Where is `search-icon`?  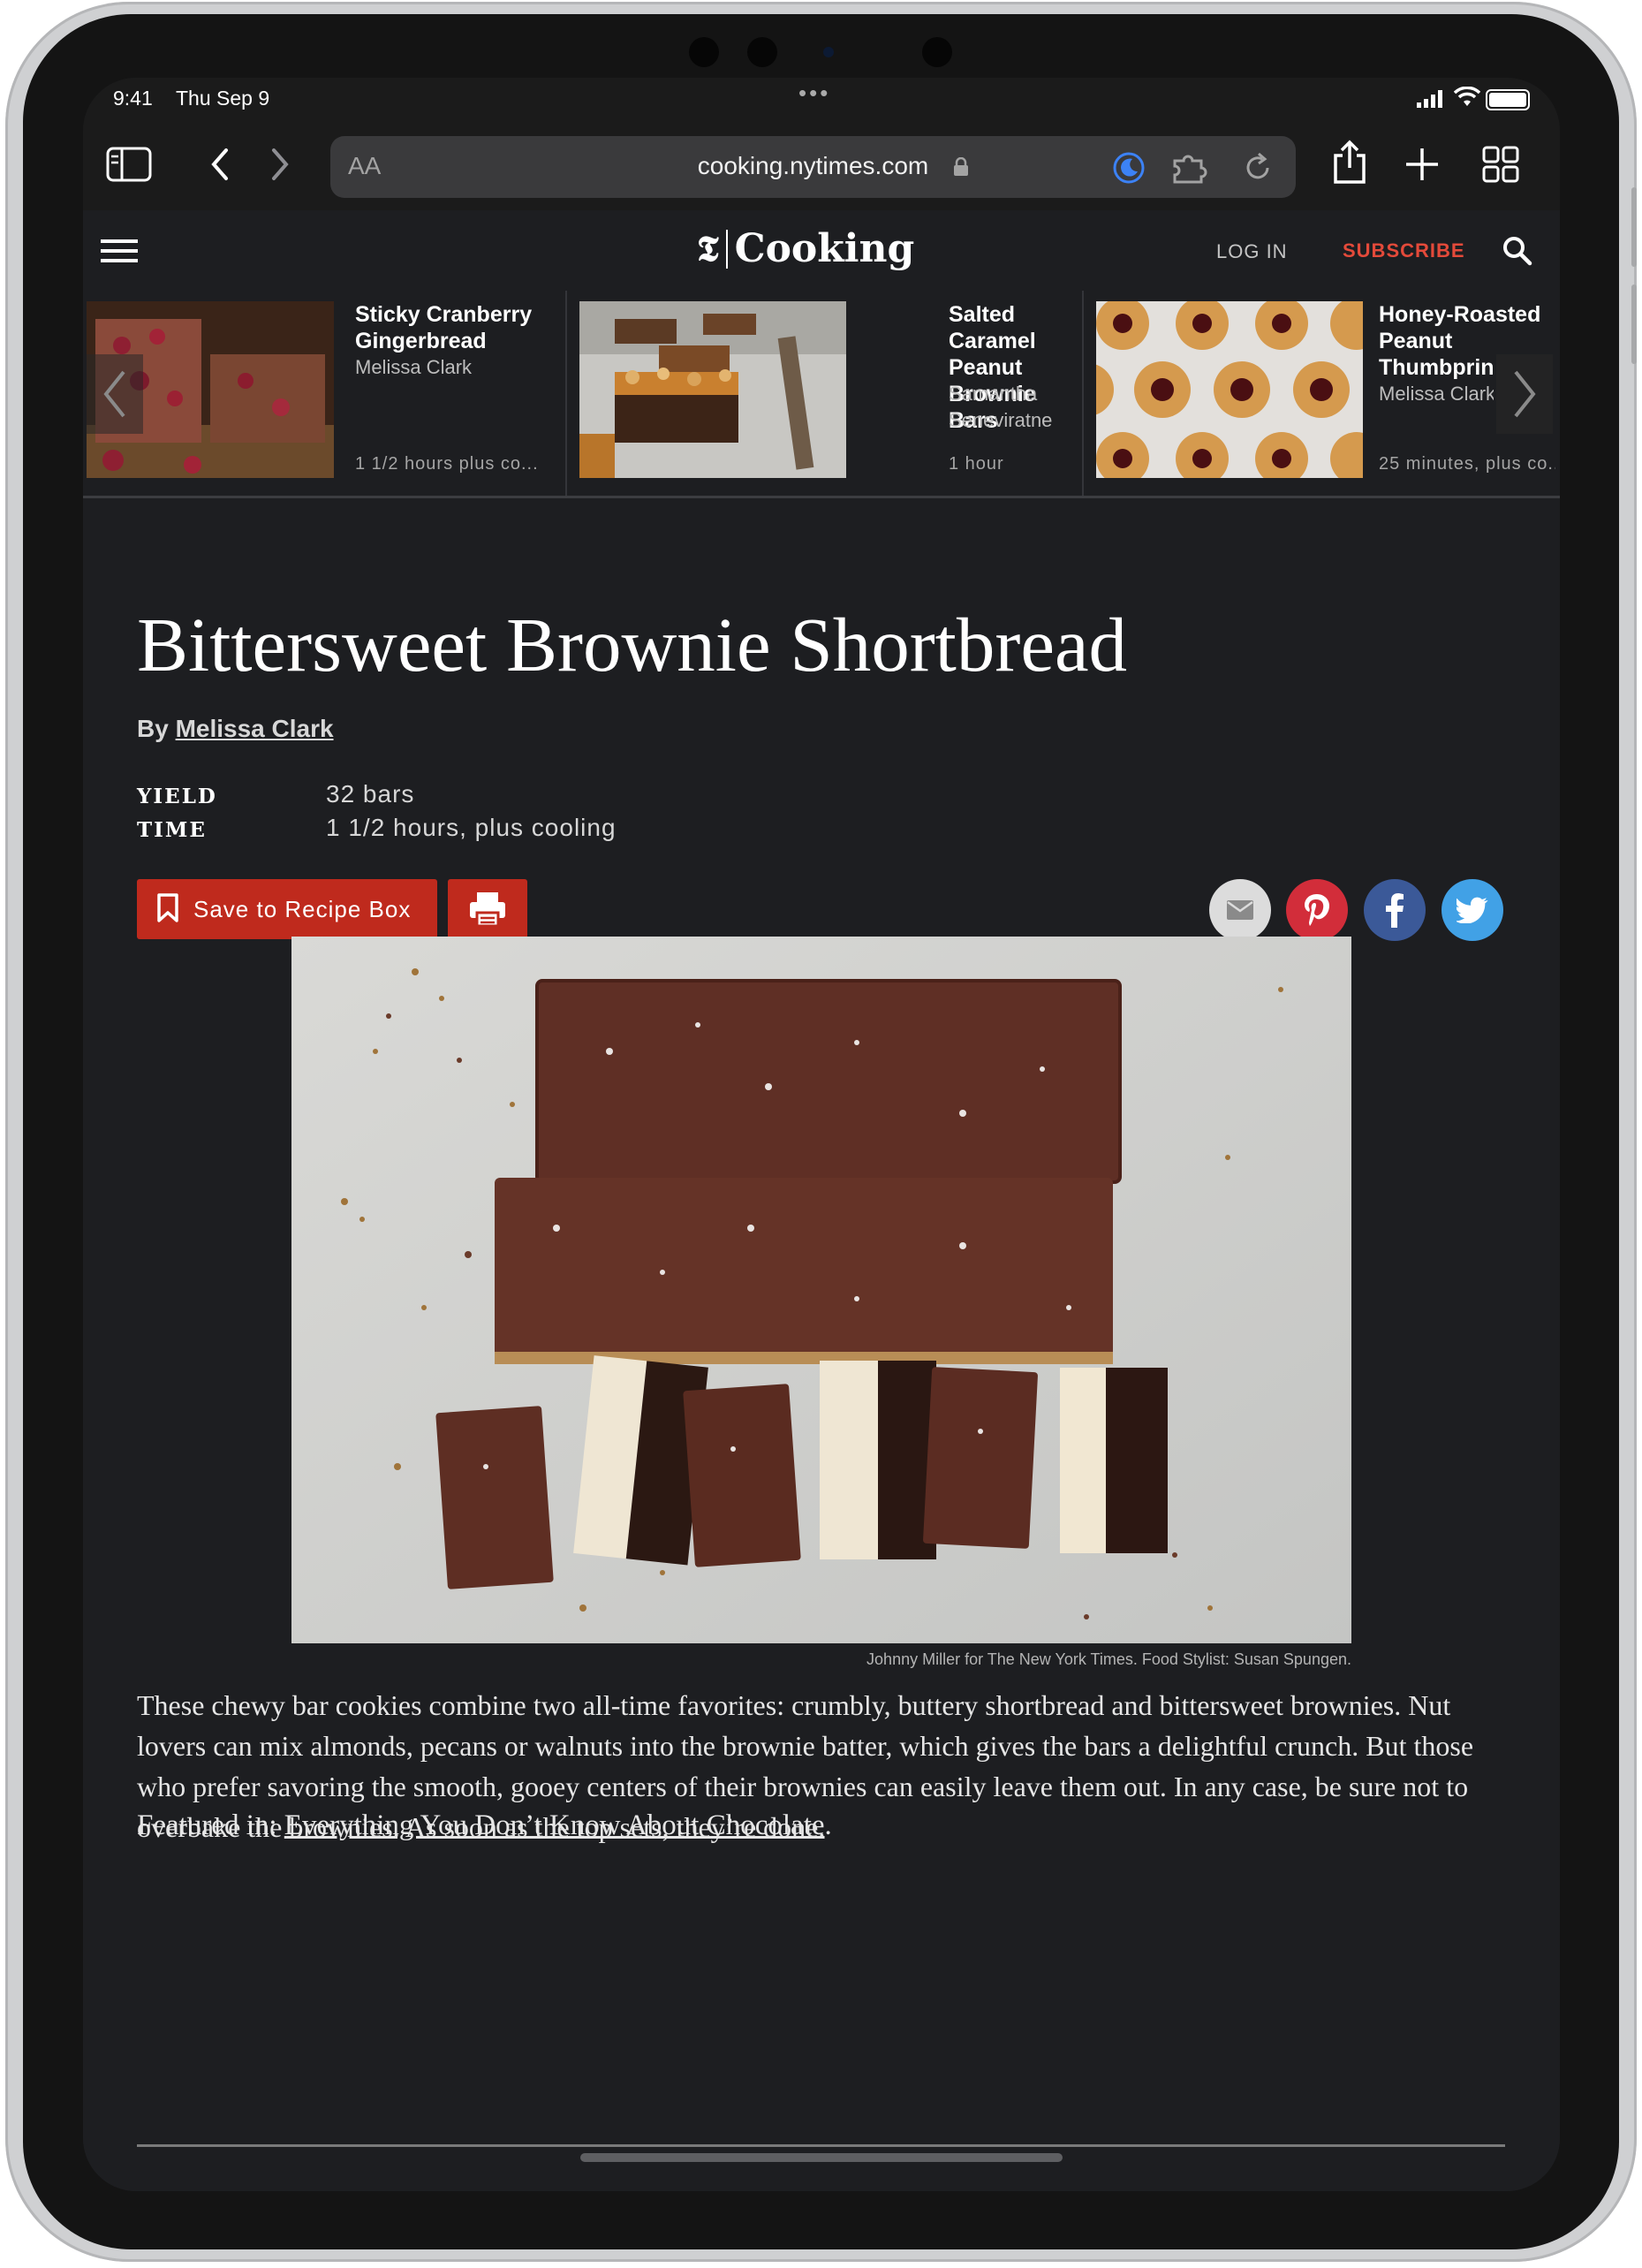
search-icon is located at coordinates (1517, 251).